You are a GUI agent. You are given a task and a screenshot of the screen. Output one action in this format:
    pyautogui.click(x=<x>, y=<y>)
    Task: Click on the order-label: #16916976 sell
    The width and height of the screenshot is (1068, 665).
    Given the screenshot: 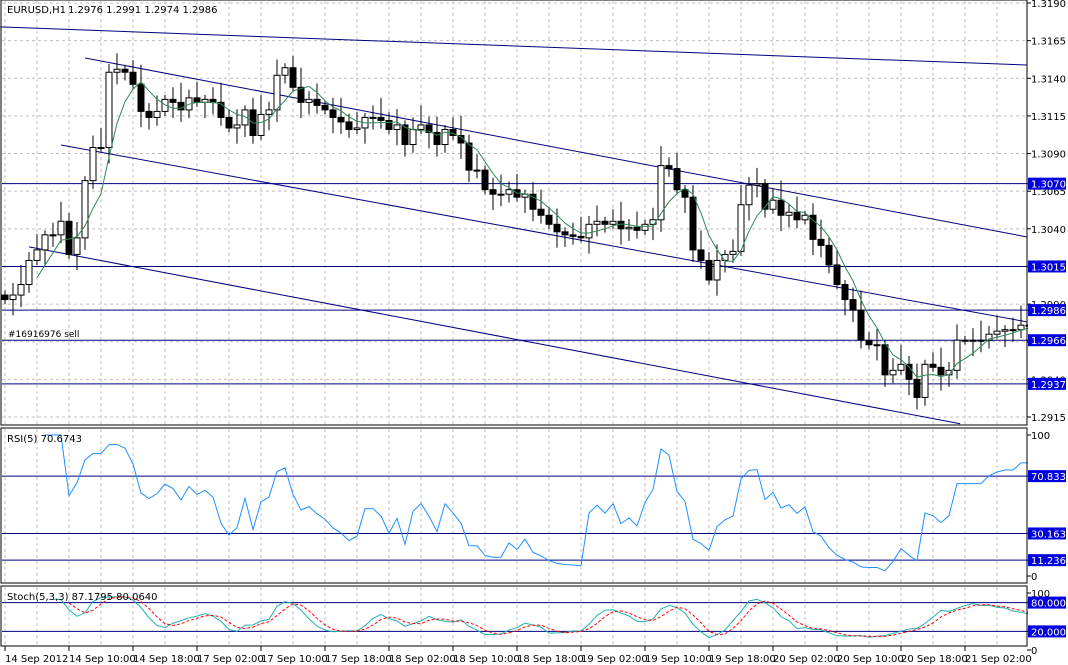 What is the action you would take?
    pyautogui.click(x=43, y=335)
    